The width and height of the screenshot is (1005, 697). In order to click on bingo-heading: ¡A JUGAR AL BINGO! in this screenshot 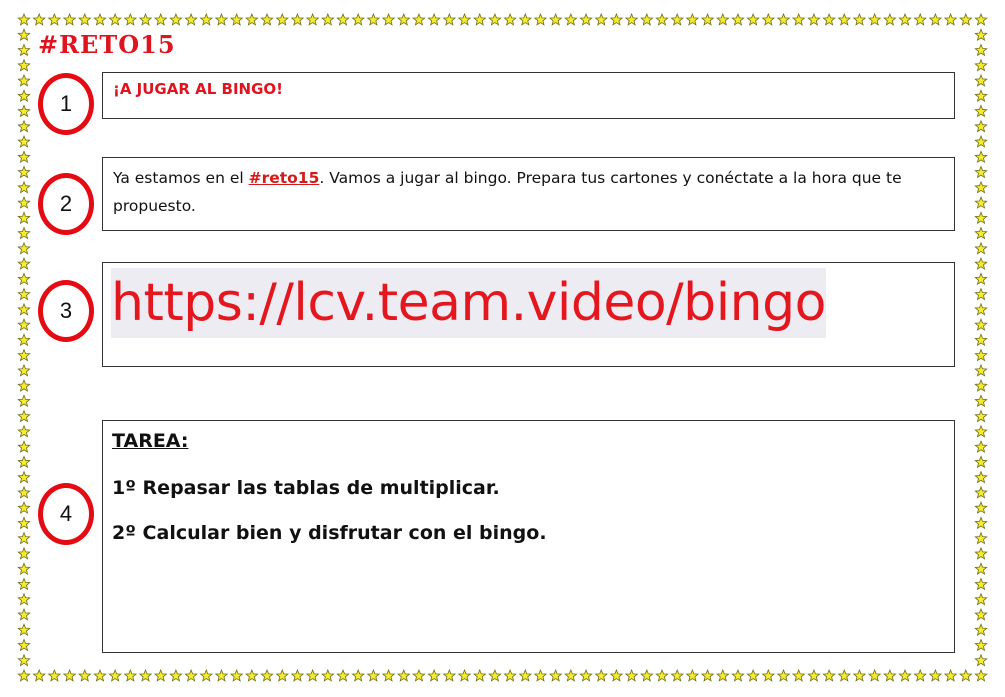, I will do `click(198, 89)`.